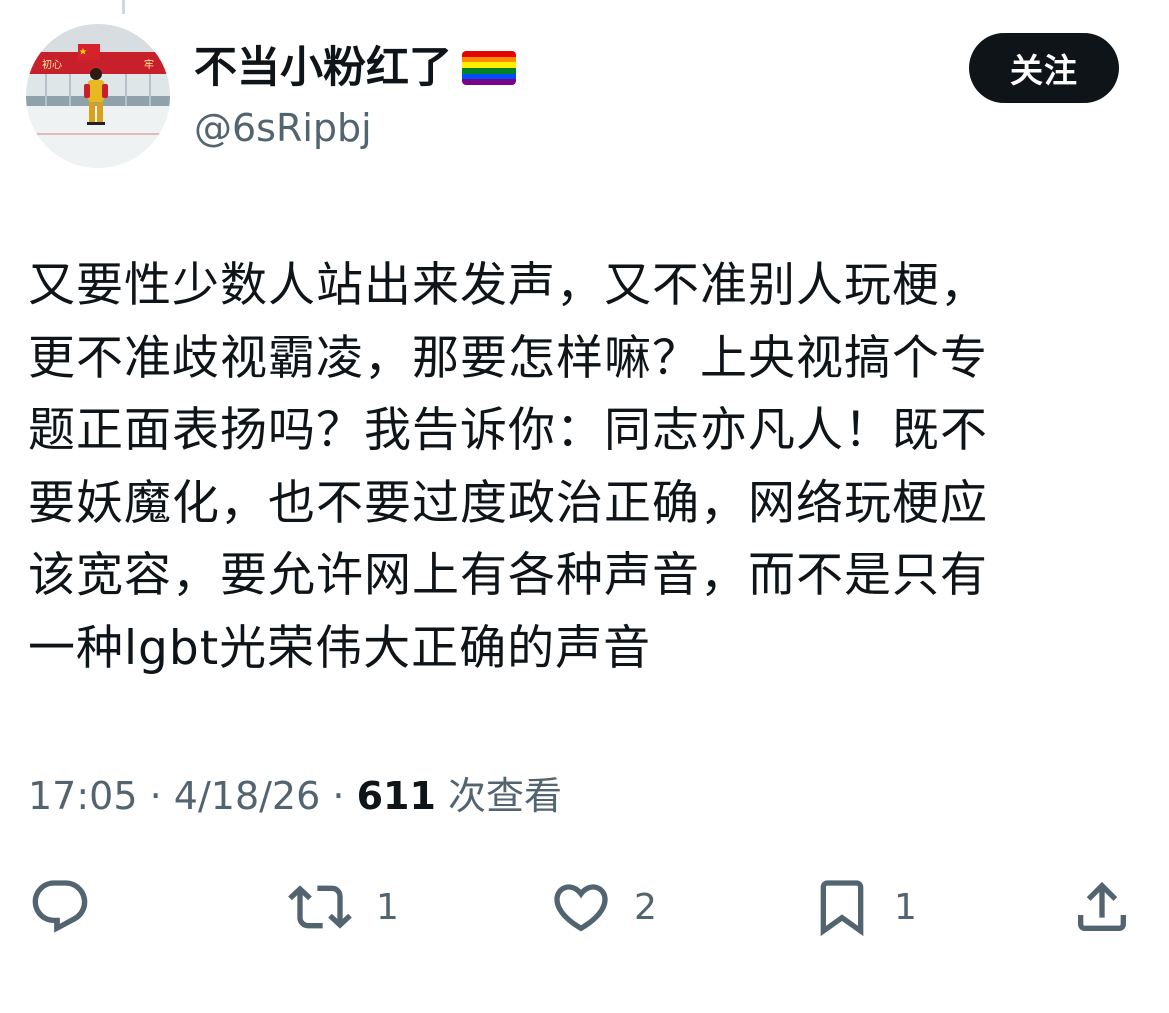  I want to click on tweet-meta: 17:05 · 4/18/26 · 611 次查看, so click(295, 796).